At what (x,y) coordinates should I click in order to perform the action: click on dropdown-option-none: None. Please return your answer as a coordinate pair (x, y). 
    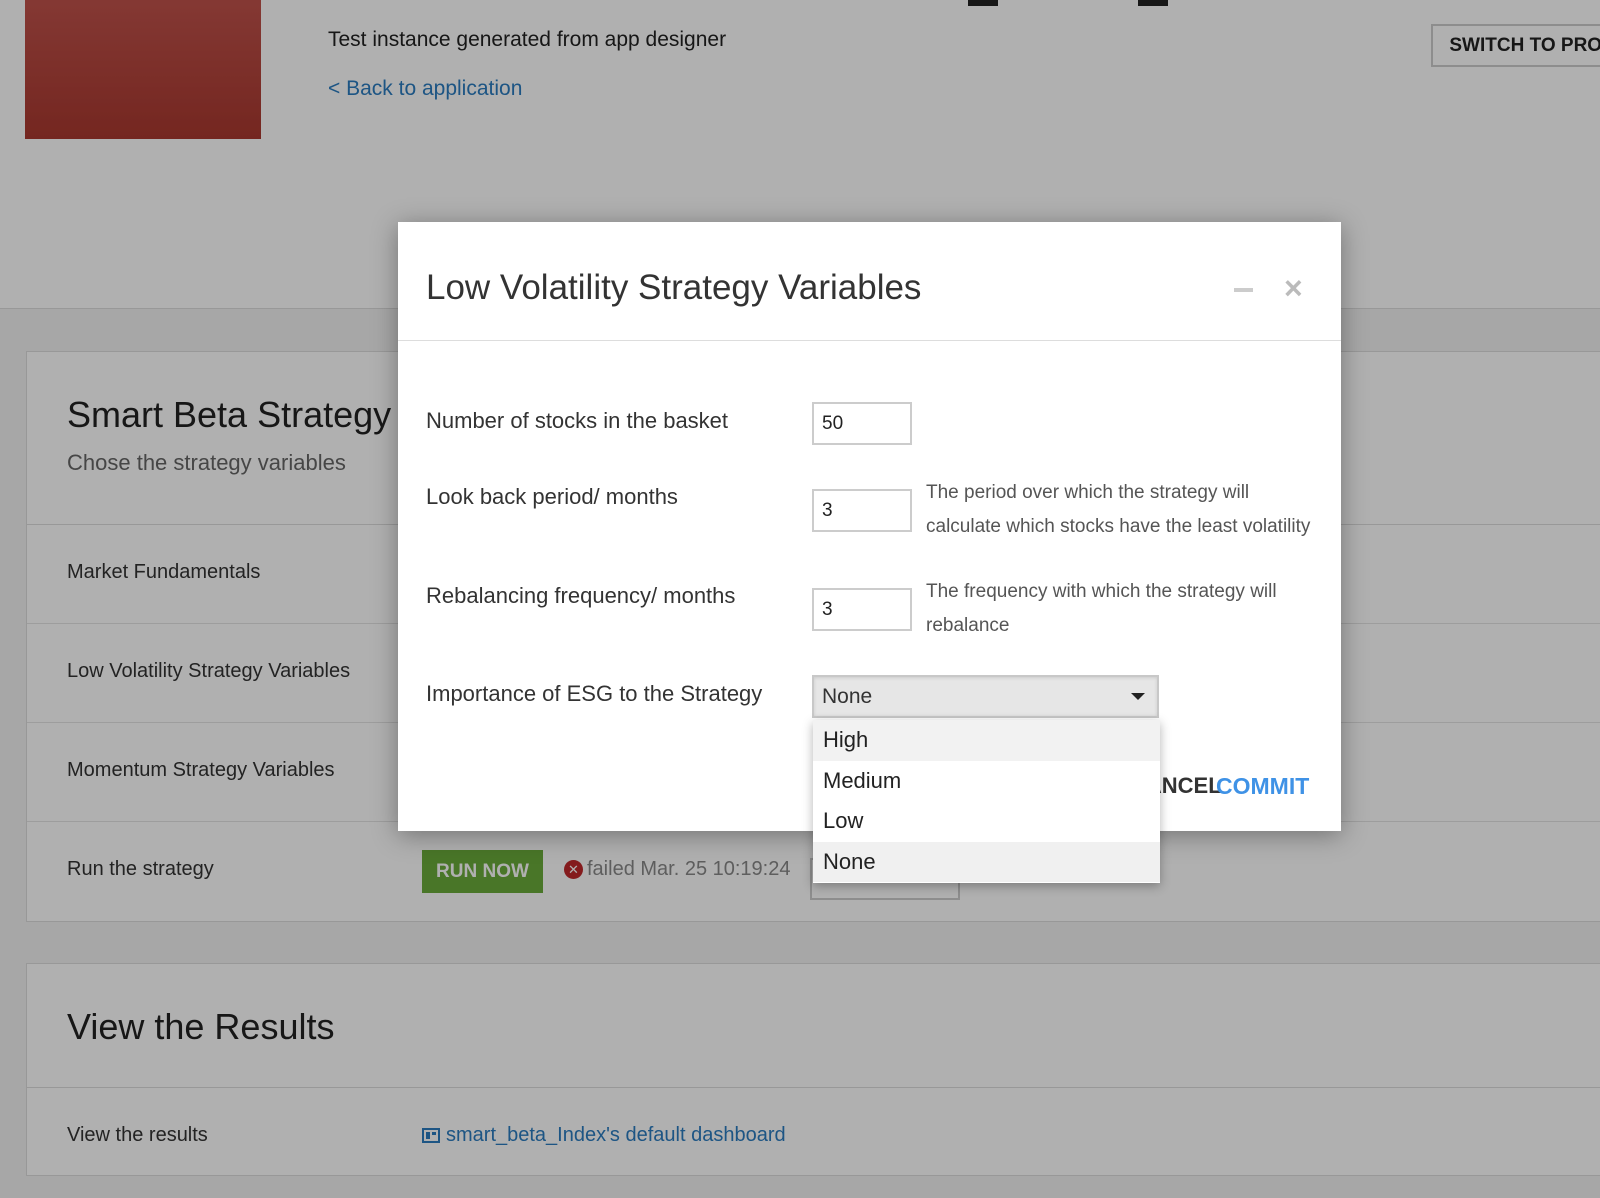
    Looking at the image, I should click on (986, 861).